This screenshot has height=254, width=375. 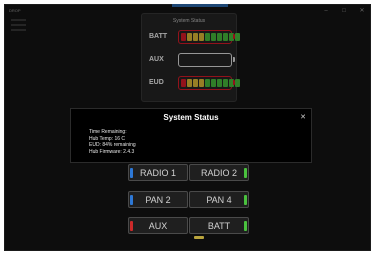 I want to click on radio-2-label: RADIO 2, so click(x=218, y=173).